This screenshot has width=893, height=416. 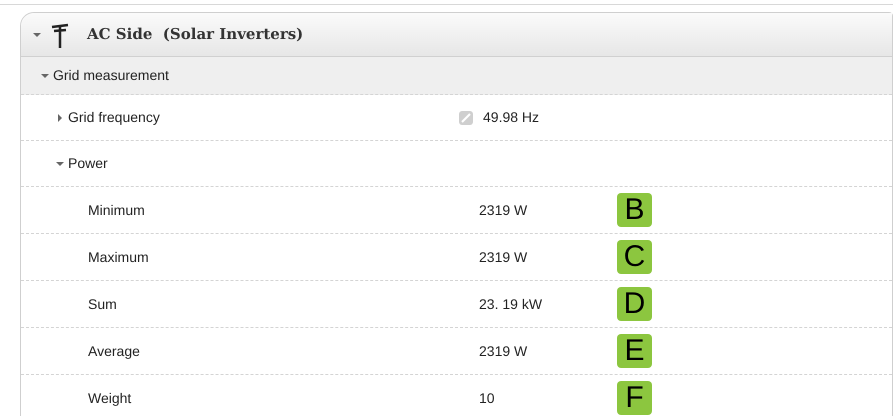 I want to click on value-text: 23. 19 kW, so click(x=511, y=304).